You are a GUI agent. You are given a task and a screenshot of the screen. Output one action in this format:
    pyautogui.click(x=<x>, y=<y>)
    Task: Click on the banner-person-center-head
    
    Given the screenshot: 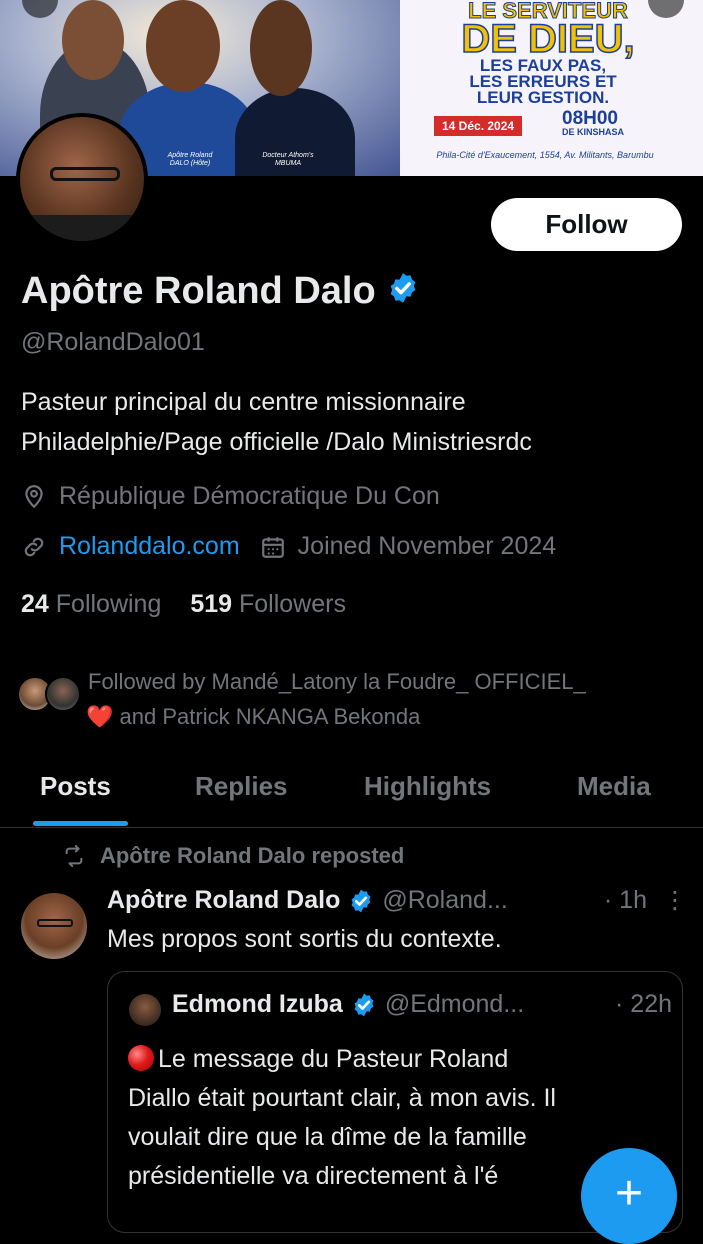 What is the action you would take?
    pyautogui.click(x=183, y=46)
    